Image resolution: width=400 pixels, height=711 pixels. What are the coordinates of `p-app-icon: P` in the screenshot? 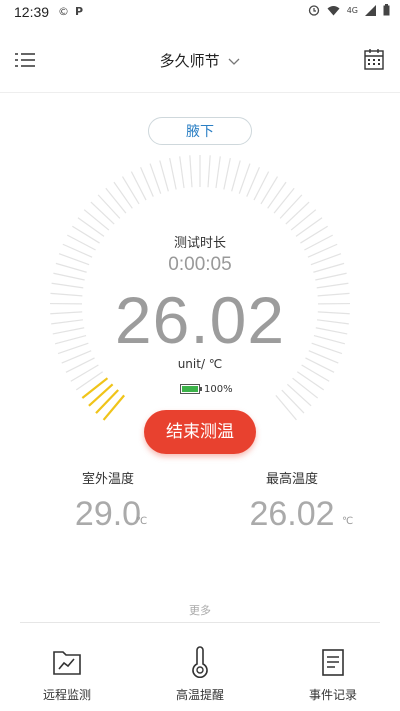 It's located at (79, 11).